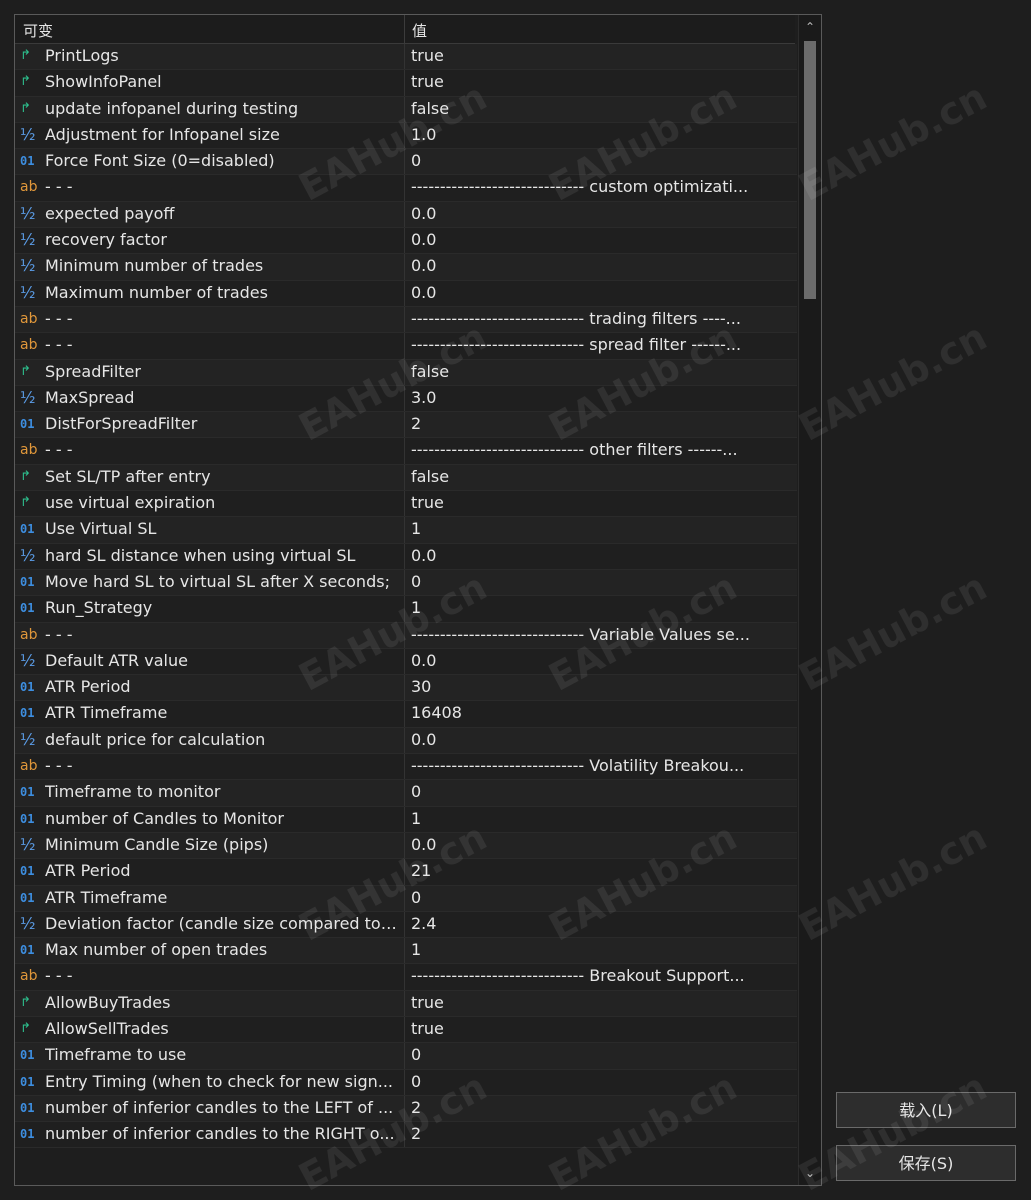  I want to click on scroll-up-icon: ⌃, so click(810, 27).